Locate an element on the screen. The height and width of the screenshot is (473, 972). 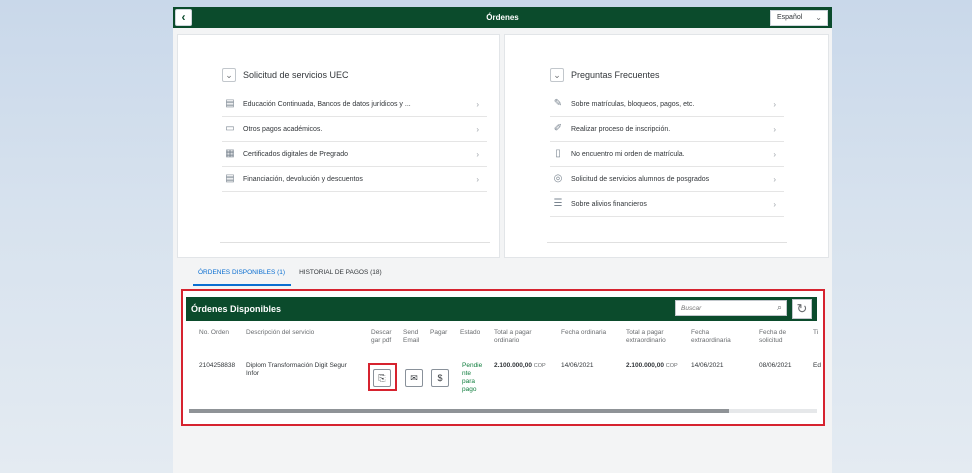
list-item-label: Sobre matrículas, bloqueos, pagos, etc. is located at coordinates (633, 104).